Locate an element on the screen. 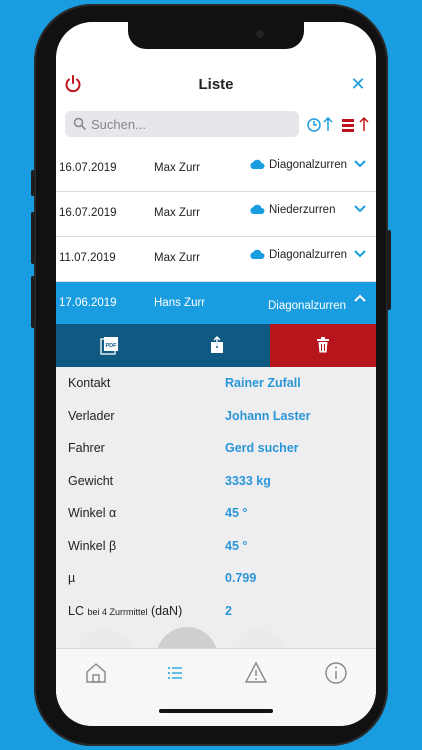 The width and height of the screenshot is (422, 750). list-icon is located at coordinates (175, 673).